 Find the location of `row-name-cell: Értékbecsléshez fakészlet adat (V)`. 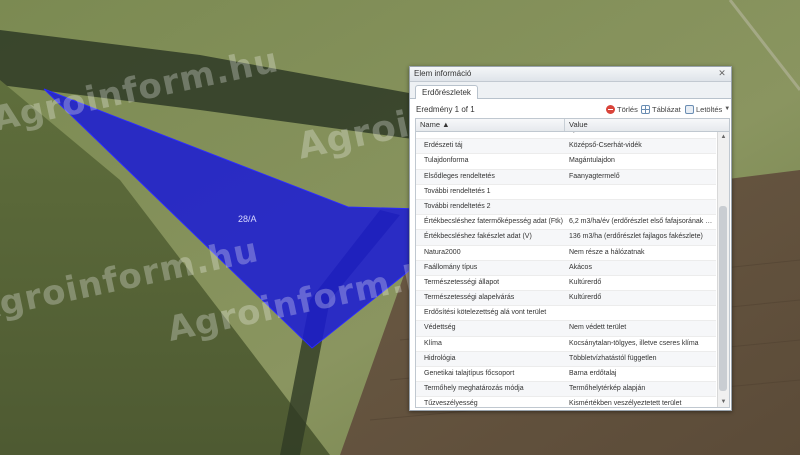

row-name-cell: Értékbecsléshez fakészlet adat (V) is located at coordinates (478, 237).